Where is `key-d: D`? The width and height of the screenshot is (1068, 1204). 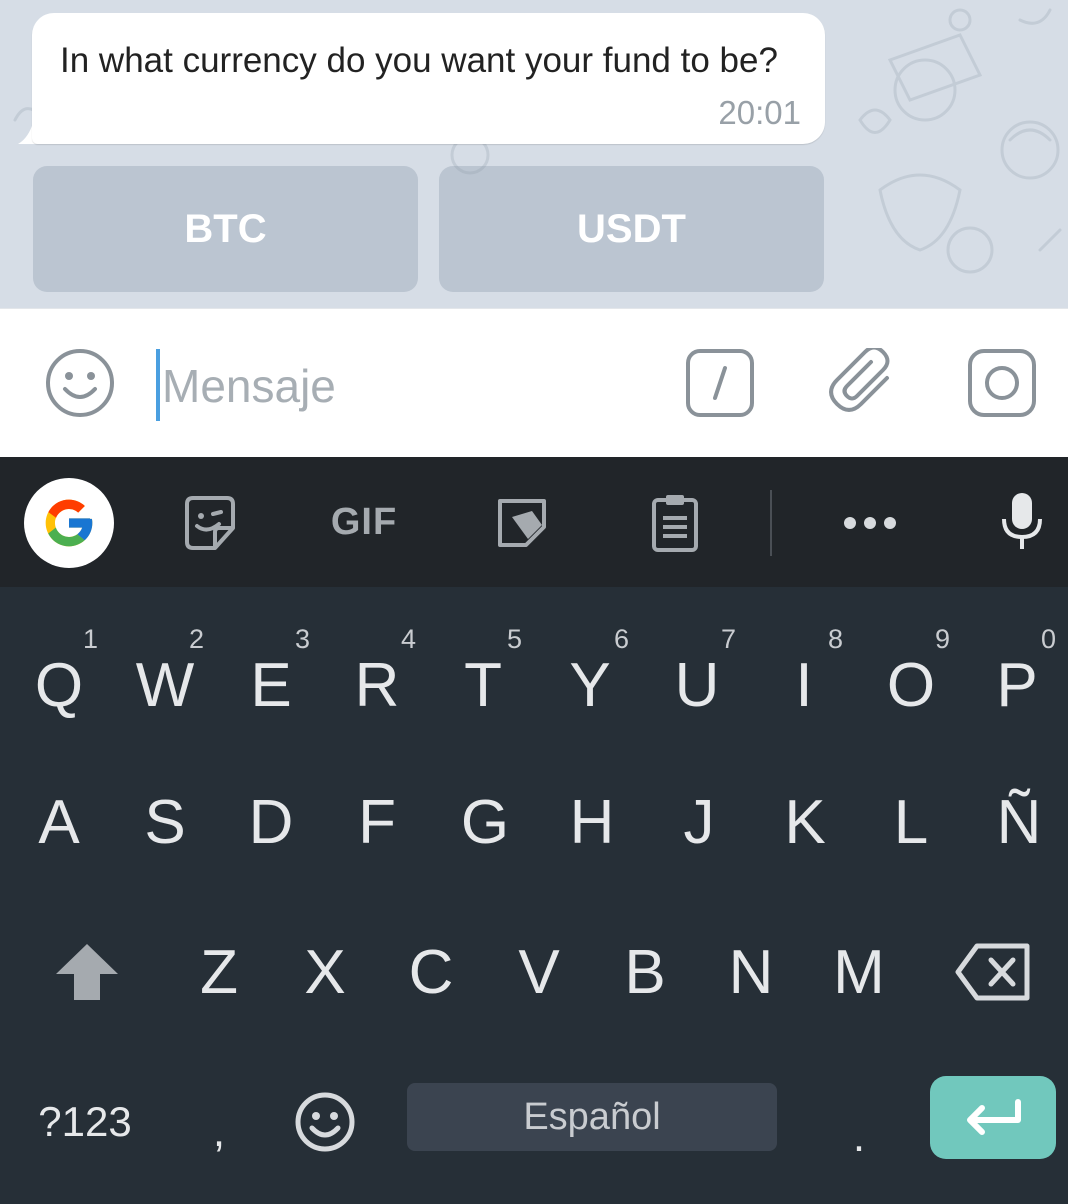 key-d: D is located at coordinates (271, 822).